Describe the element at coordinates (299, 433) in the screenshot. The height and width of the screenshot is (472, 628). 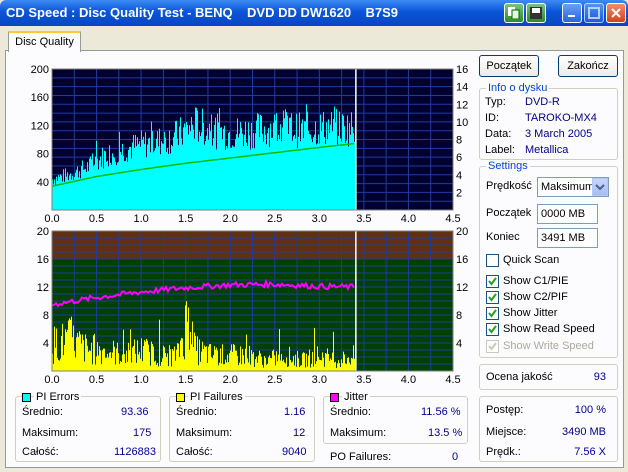
I see `pi-failures-max-value: 12` at that location.